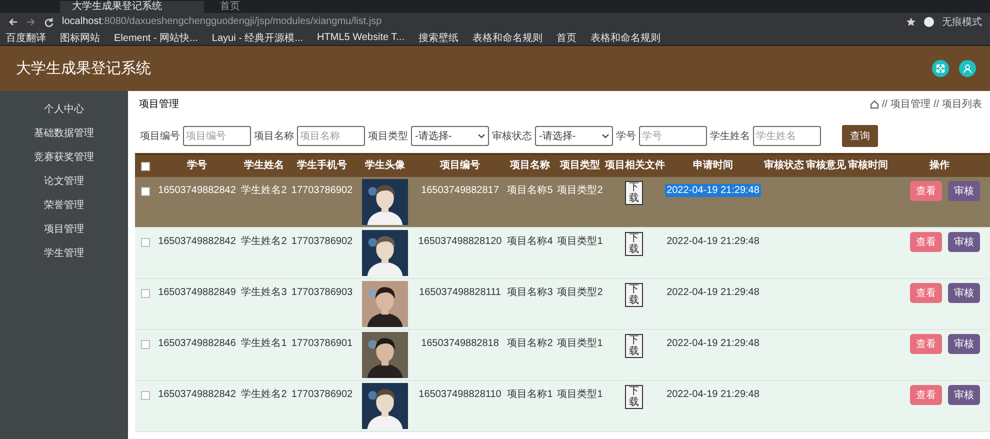 Image resolution: width=990 pixels, height=439 pixels. Describe the element at coordinates (940, 68) in the screenshot. I see `expand-icon` at that location.